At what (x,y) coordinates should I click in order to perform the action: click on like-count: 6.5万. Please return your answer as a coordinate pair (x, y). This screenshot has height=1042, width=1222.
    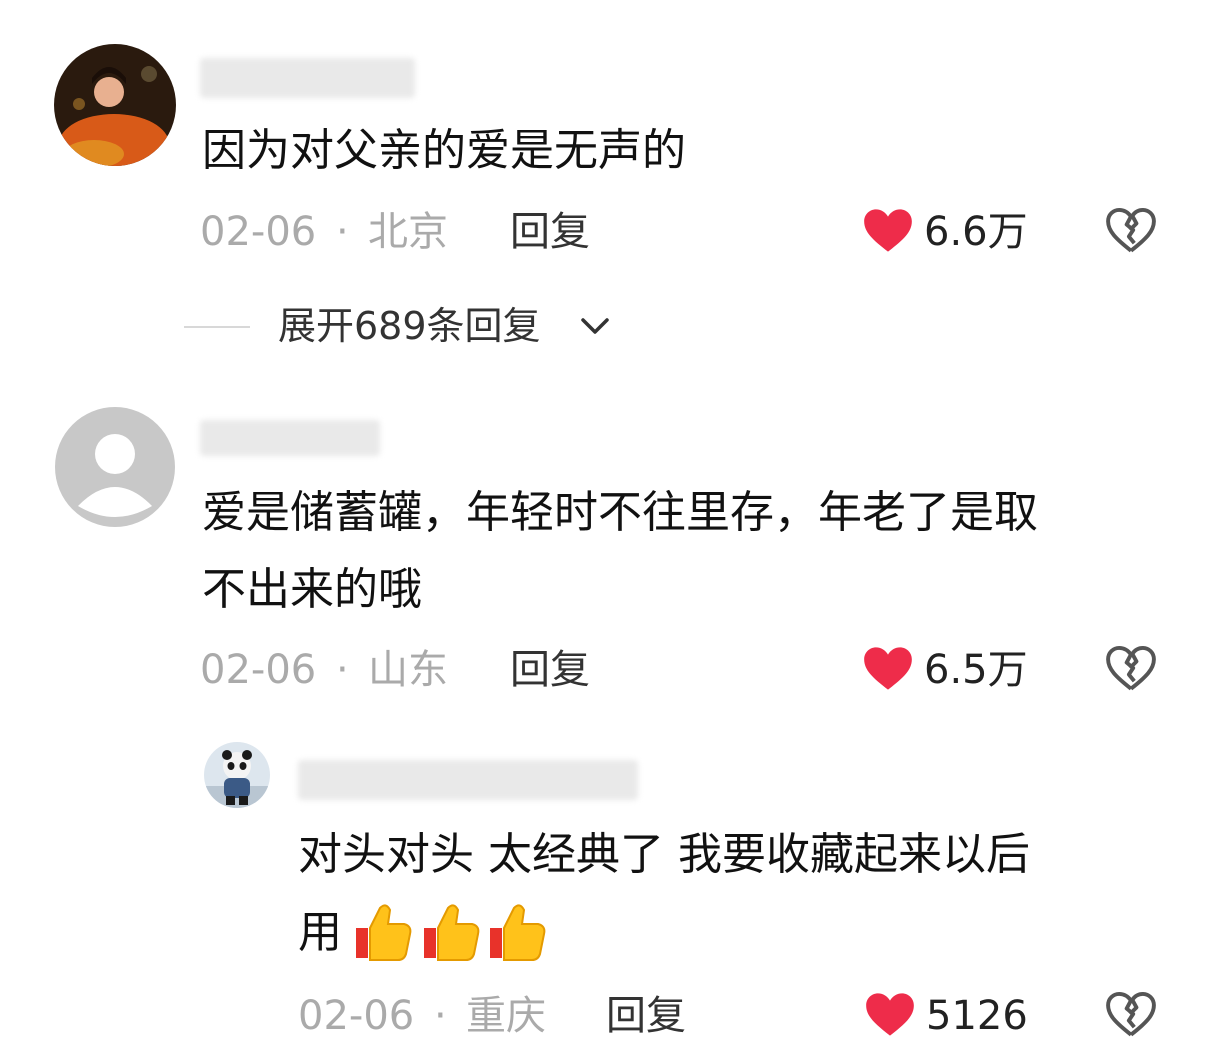
    Looking at the image, I should click on (976, 670).